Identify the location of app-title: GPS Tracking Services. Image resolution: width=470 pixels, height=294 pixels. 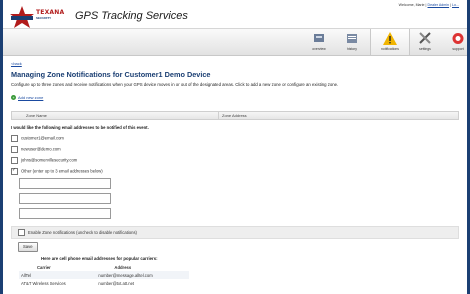
(131, 16).